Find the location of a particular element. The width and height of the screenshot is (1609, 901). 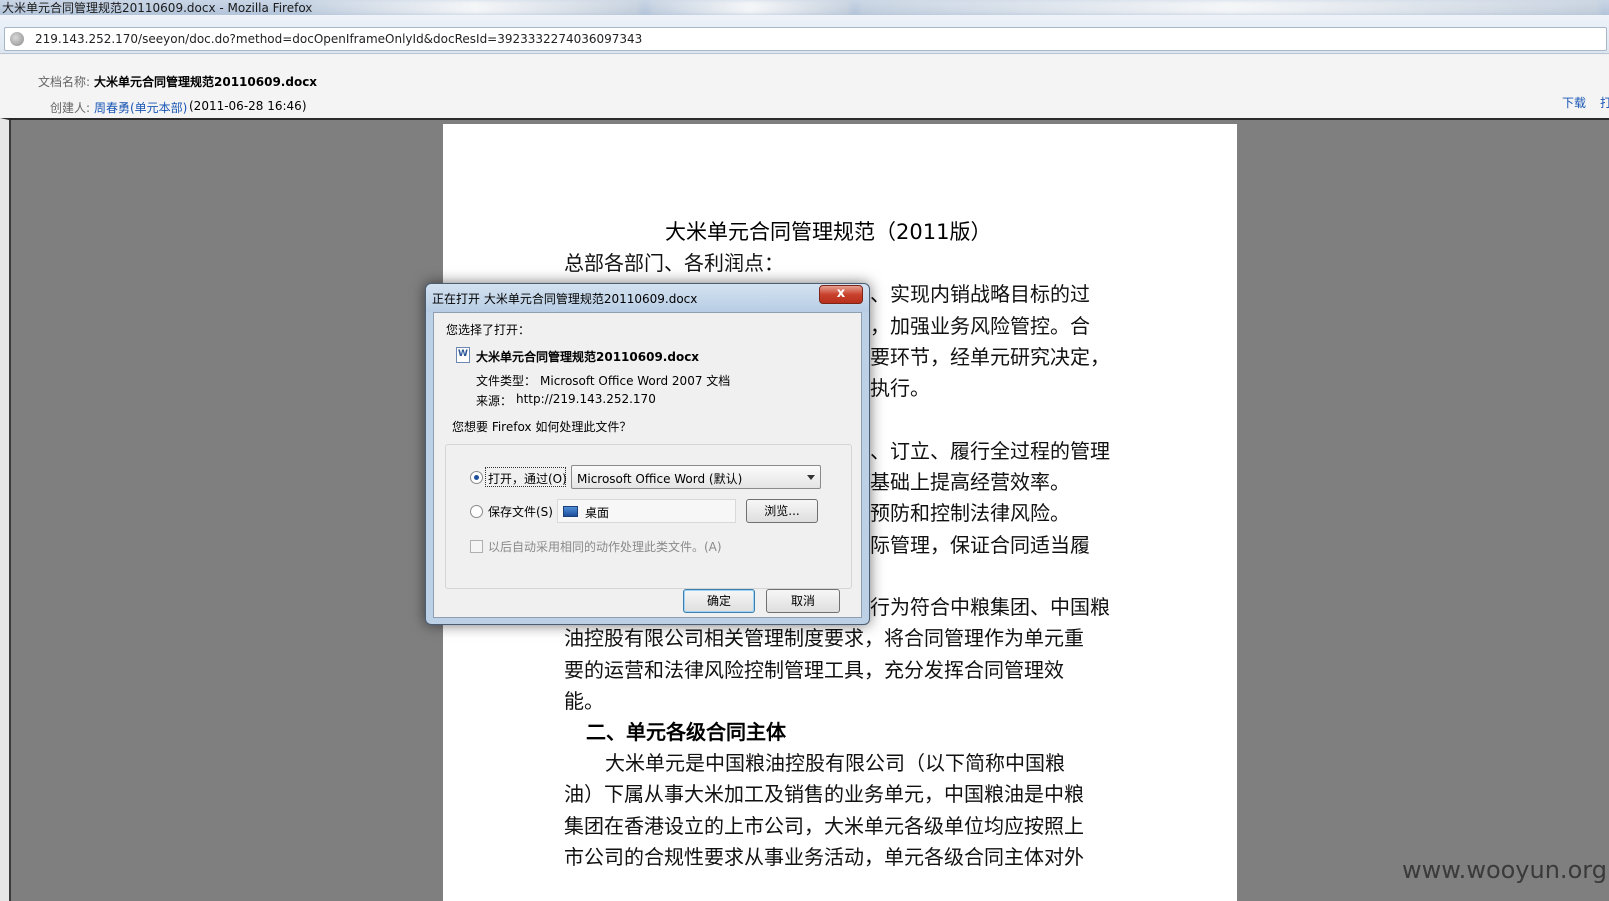

close-button: x is located at coordinates (841, 294).